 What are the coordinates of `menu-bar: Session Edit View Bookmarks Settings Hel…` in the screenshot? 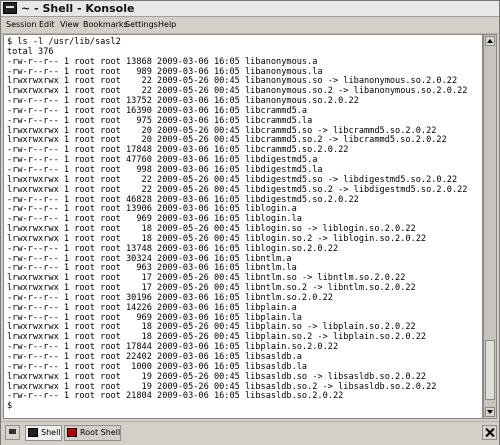 It's located at (250, 25).